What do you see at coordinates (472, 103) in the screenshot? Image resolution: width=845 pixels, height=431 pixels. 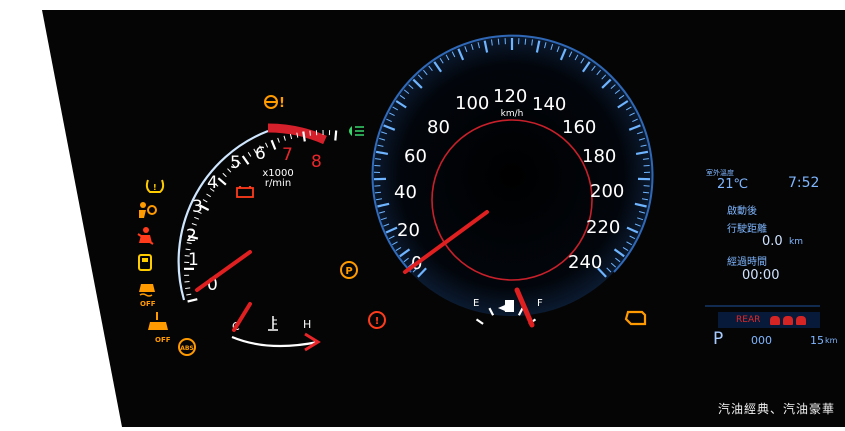 I see `speed-tick-100: 100` at bounding box center [472, 103].